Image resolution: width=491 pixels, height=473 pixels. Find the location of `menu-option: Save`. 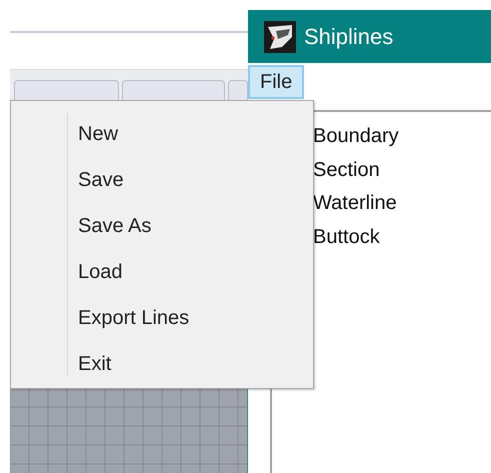

menu-option: Save is located at coordinates (101, 180).